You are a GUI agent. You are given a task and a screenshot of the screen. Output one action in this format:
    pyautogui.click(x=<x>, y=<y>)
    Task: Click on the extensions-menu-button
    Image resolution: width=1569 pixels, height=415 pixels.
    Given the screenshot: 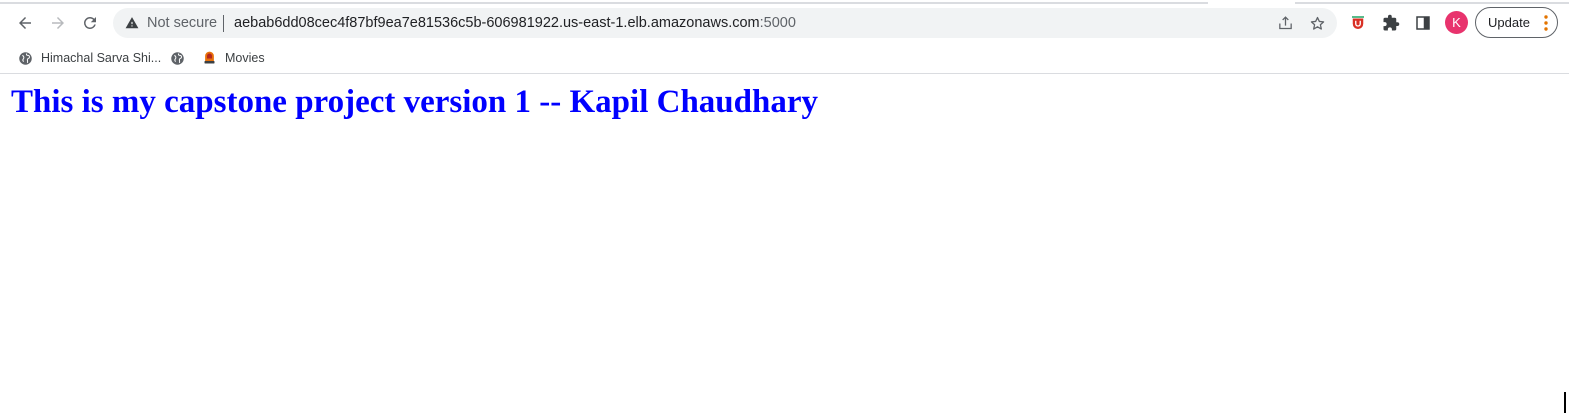 What is the action you would take?
    pyautogui.click(x=1391, y=23)
    